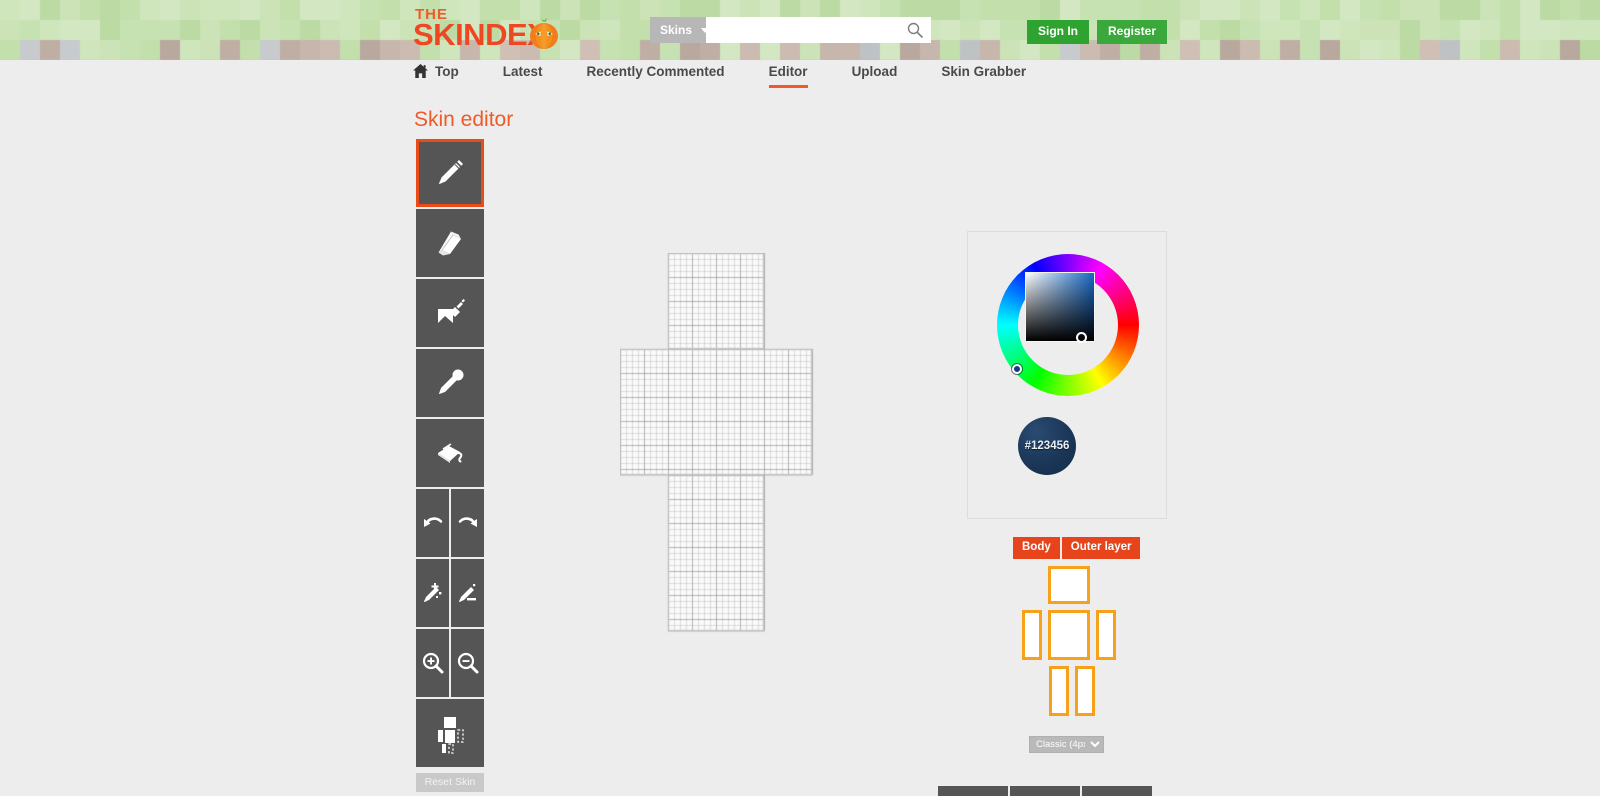 The width and height of the screenshot is (1600, 796). I want to click on brush-tool, so click(450, 313).